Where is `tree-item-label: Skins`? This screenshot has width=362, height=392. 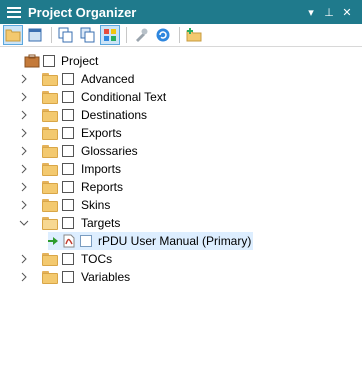 tree-item-label: Skins is located at coordinates (96, 205).